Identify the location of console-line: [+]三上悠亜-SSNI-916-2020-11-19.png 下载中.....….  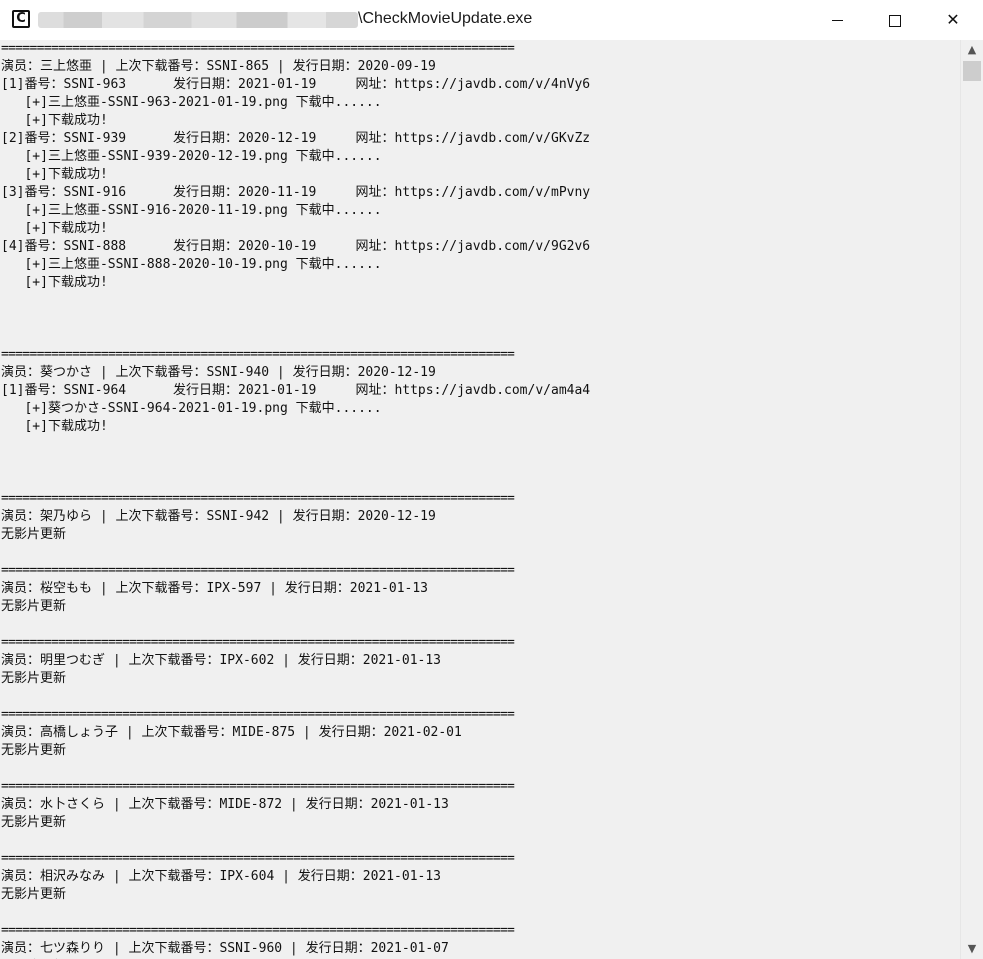
(191, 210).